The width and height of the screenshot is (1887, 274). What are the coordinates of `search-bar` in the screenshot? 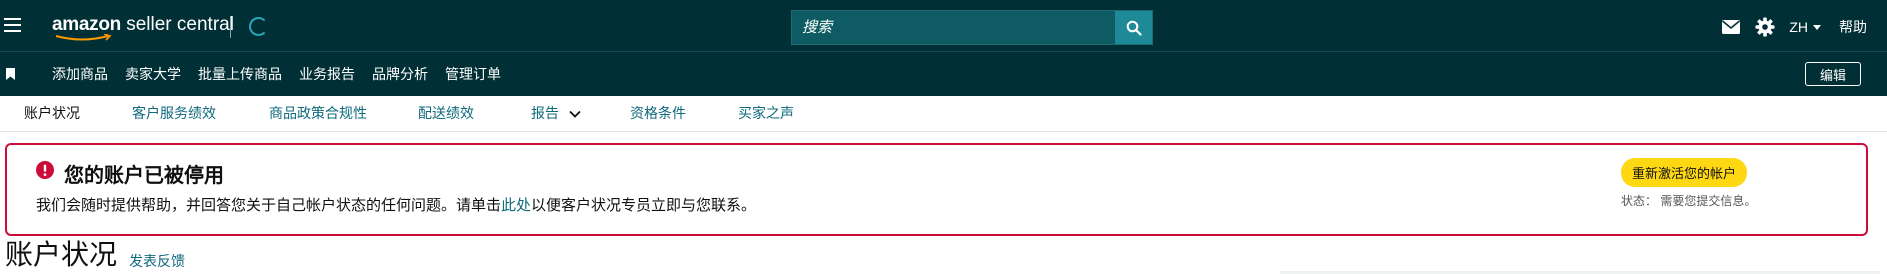 It's located at (972, 27).